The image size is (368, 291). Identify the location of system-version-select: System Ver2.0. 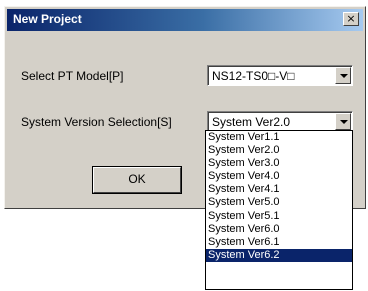
(280, 121).